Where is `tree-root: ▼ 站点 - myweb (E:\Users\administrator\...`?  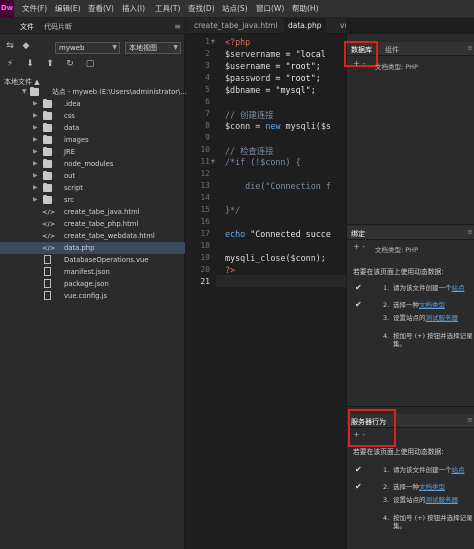
tree-root: ▼ 站点 - myweb (E:\Users\administrator\... is located at coordinates (93, 92).